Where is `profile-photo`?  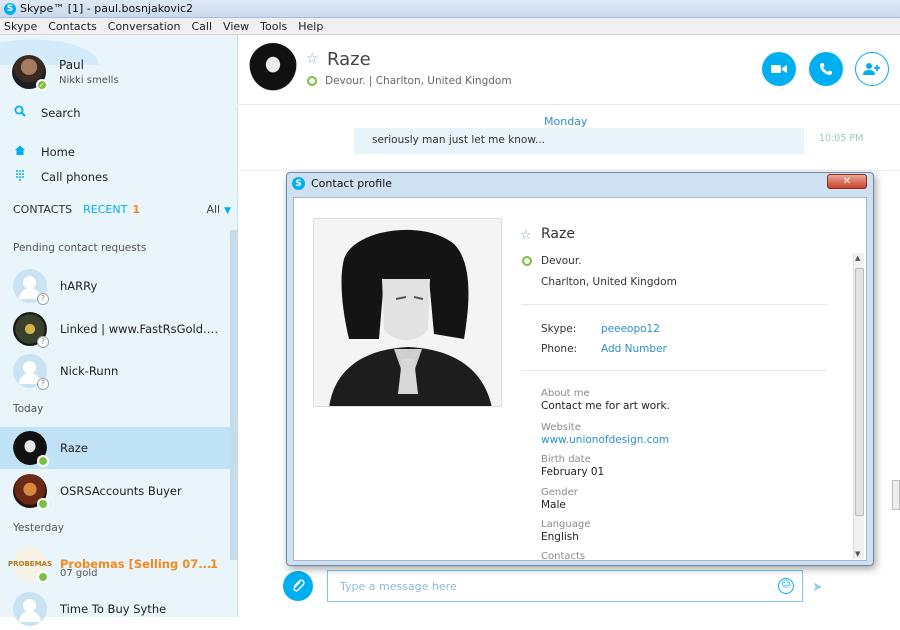 profile-photo is located at coordinates (407, 312).